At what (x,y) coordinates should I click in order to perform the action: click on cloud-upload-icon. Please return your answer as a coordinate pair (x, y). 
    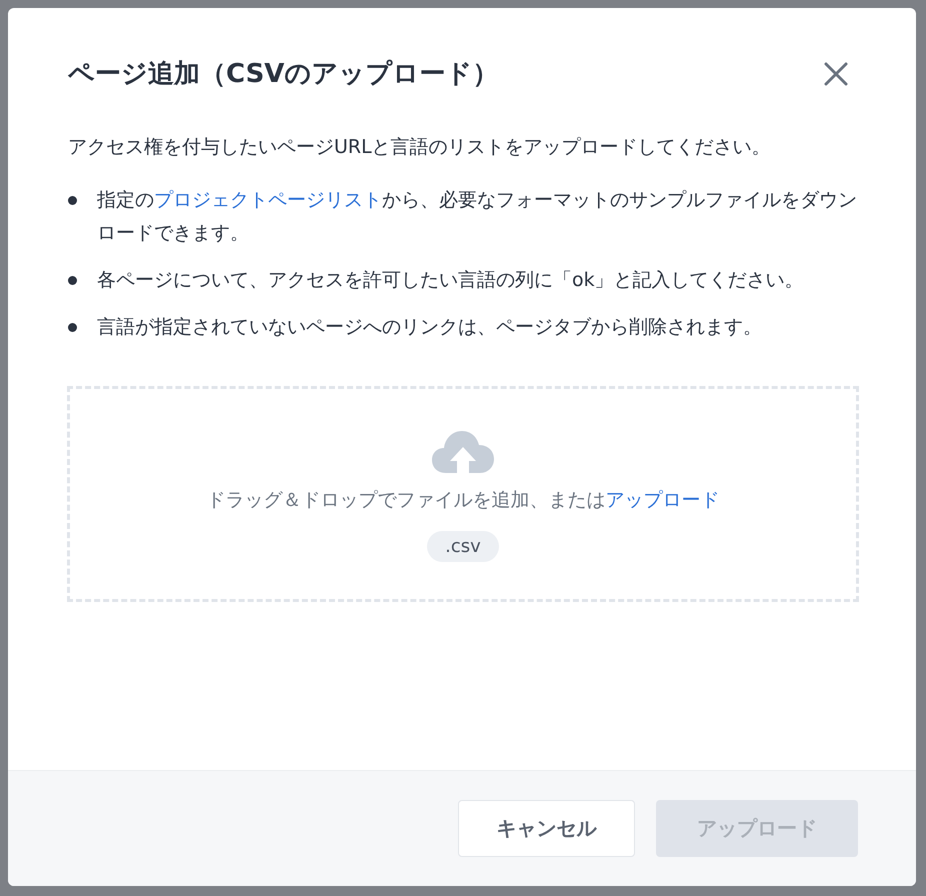
    Looking at the image, I should click on (463, 452).